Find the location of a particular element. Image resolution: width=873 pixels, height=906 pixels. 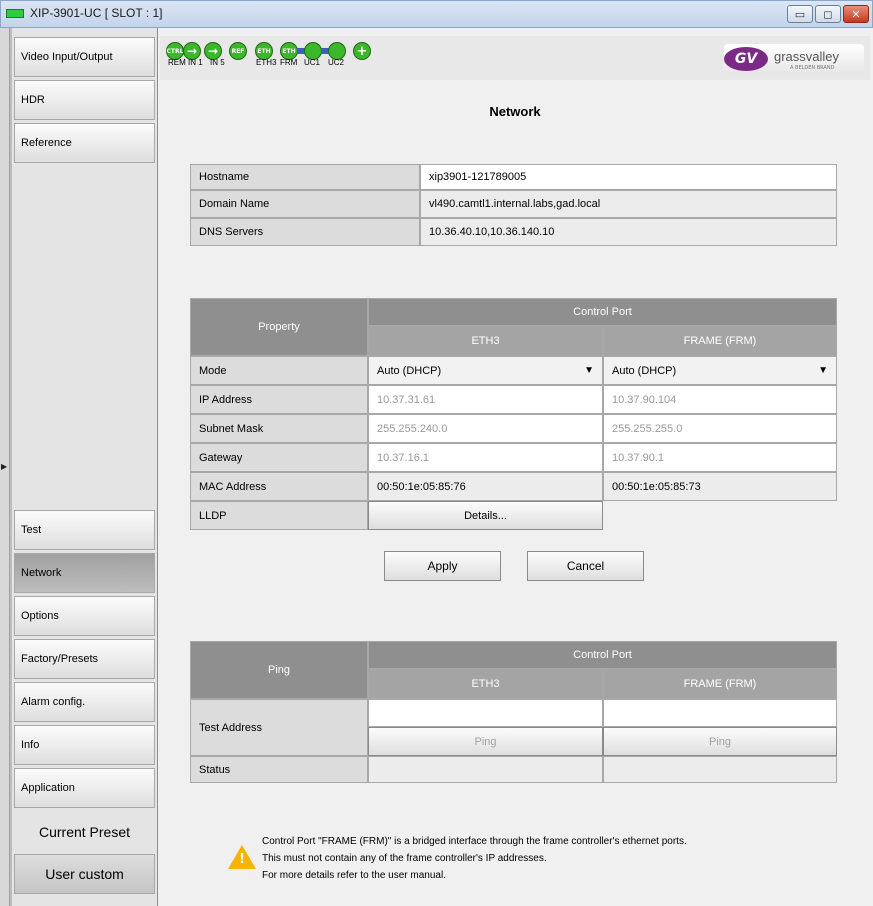

frm-ping-button: Ping is located at coordinates (720, 741).